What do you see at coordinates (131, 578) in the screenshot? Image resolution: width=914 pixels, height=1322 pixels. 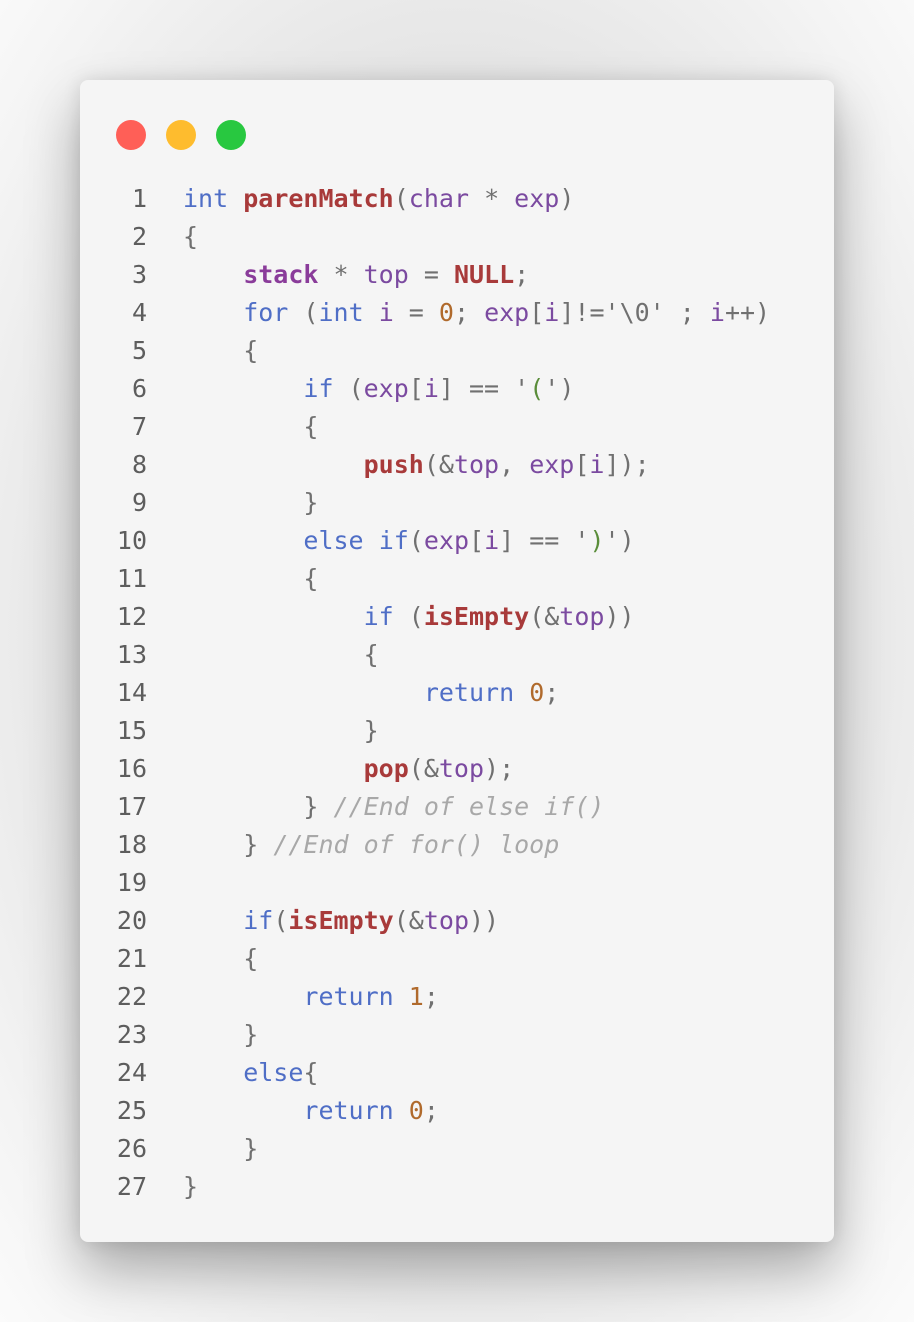 I see `line-number: 11` at bounding box center [131, 578].